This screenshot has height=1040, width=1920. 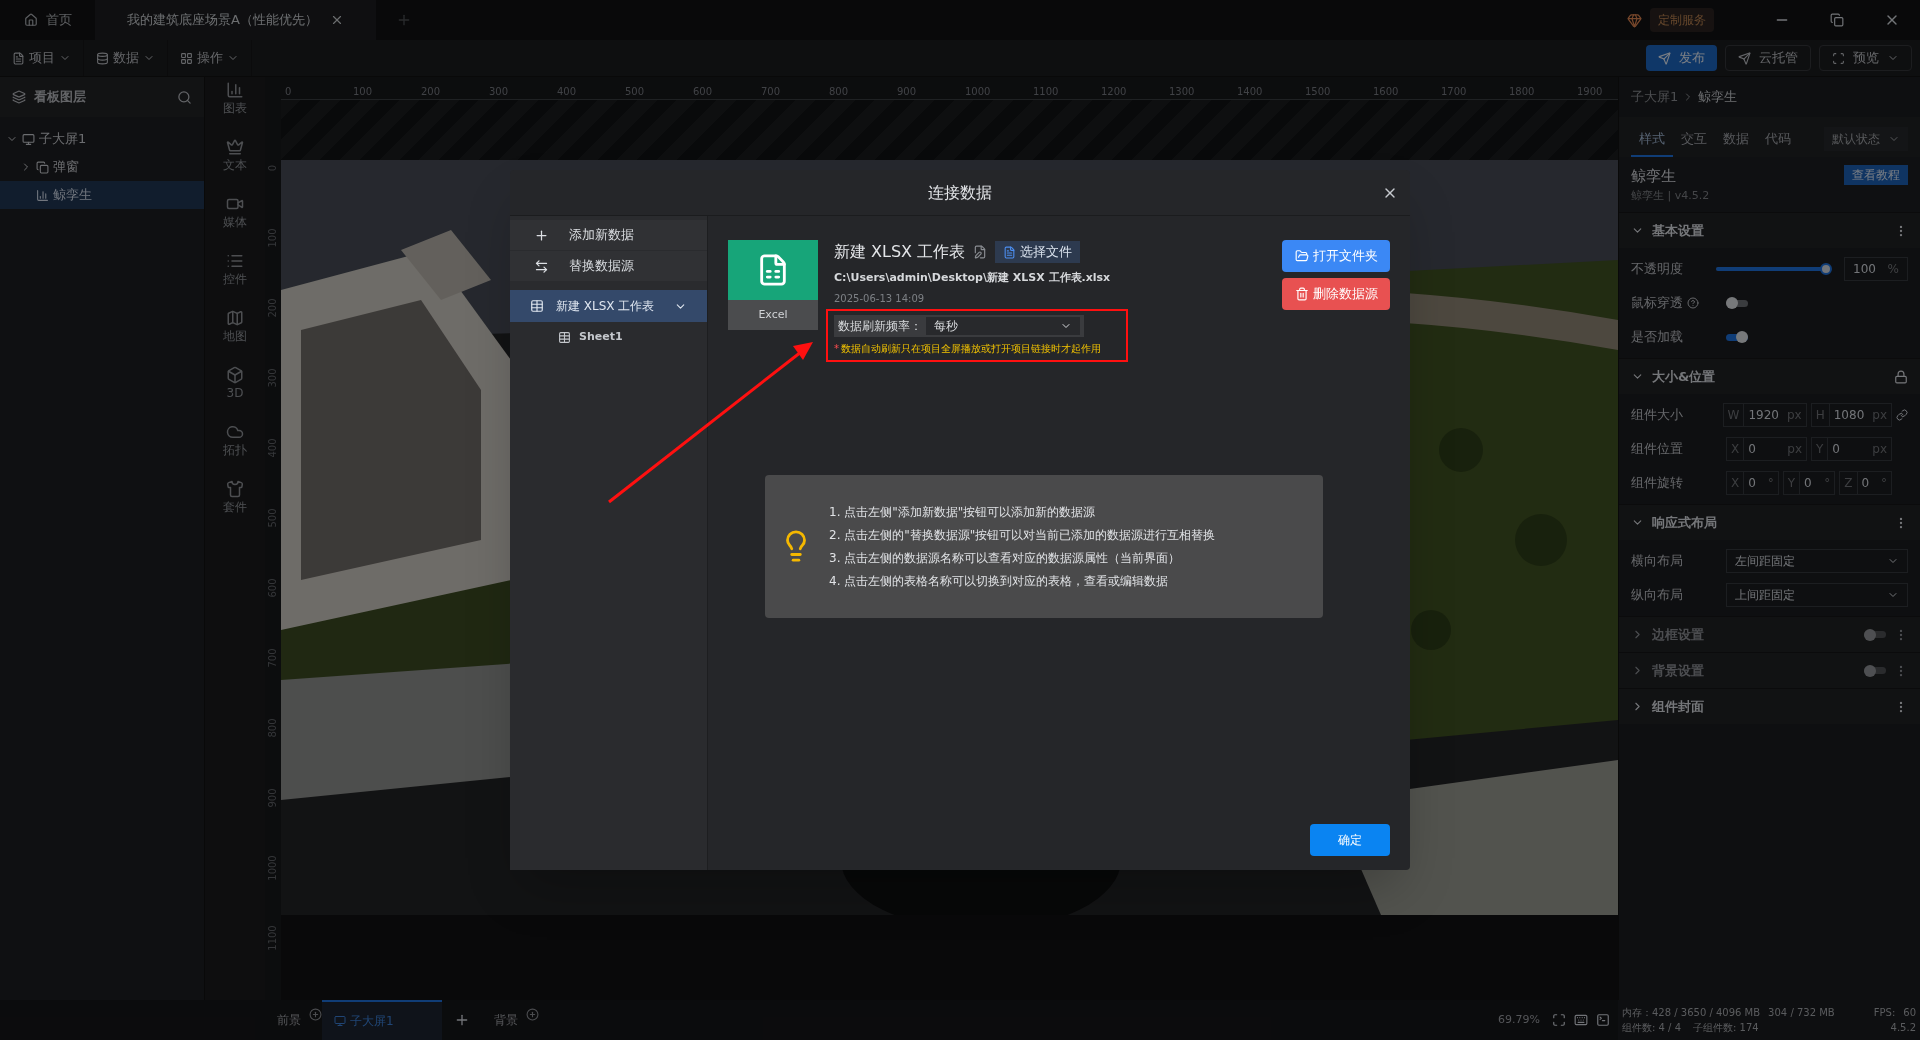 I want to click on folder-icon, so click(x=1301, y=256).